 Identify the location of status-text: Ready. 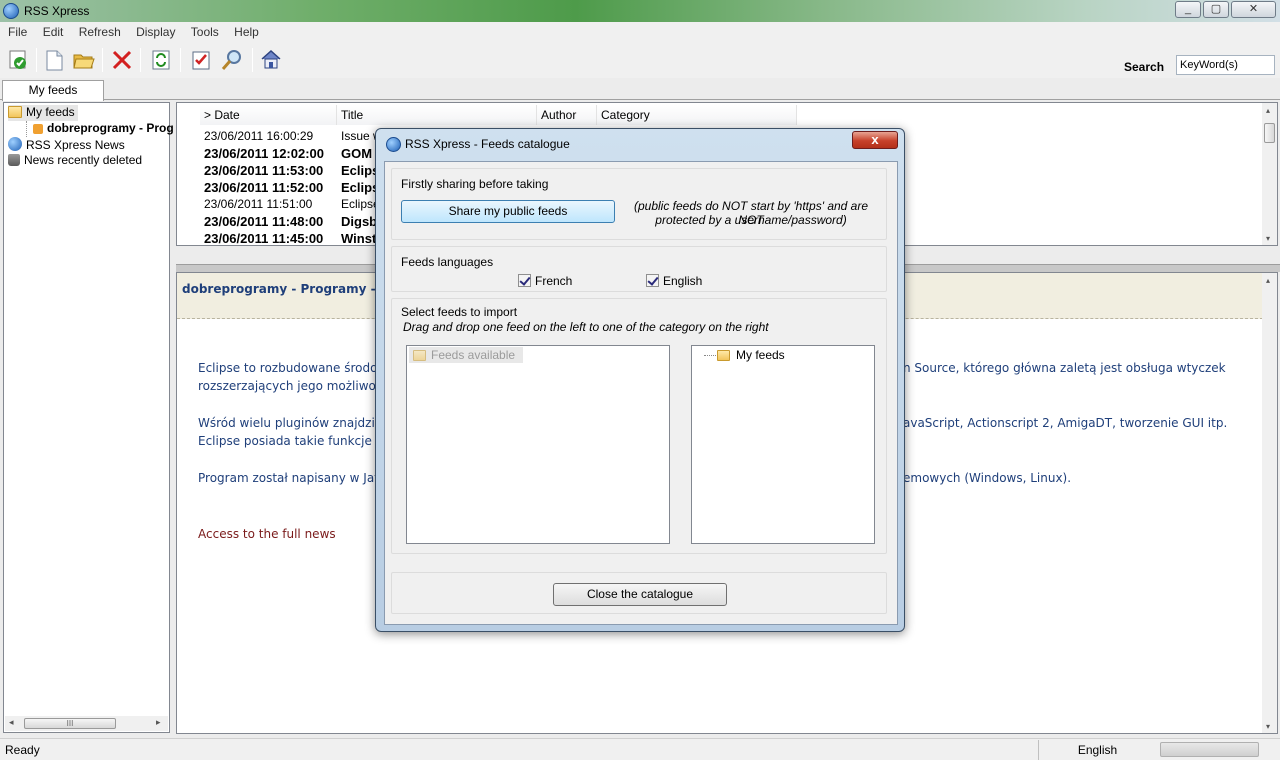
(22, 750).